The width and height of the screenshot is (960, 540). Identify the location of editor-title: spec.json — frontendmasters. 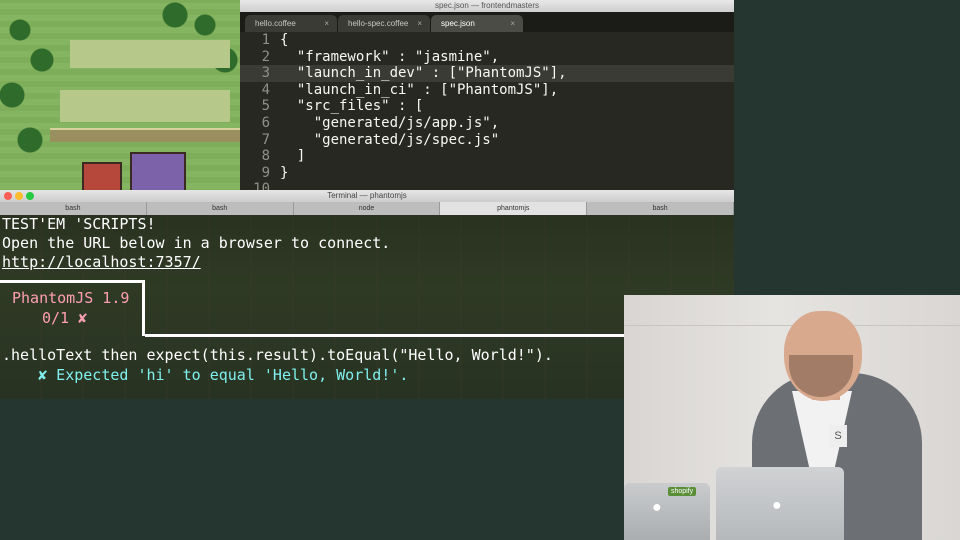
(487, 6).